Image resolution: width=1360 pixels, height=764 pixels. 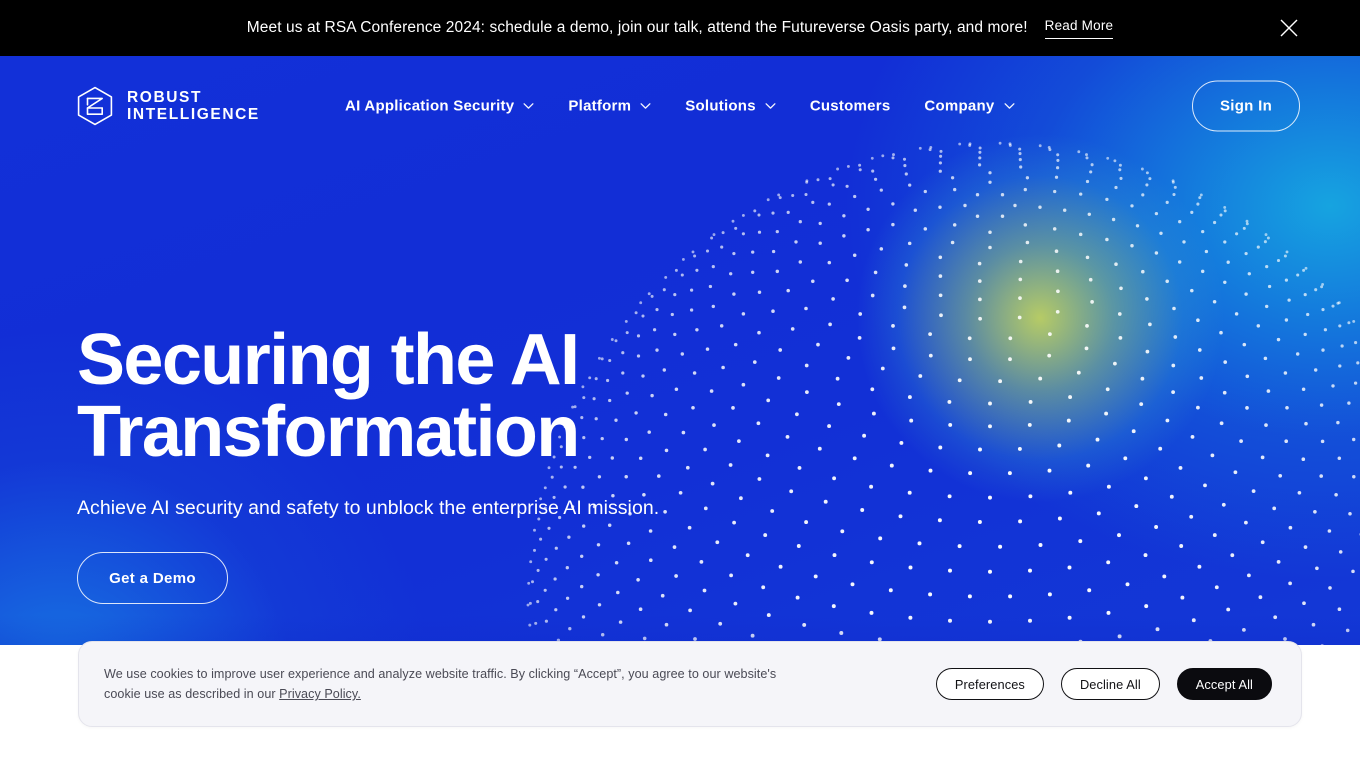 I want to click on nav-item-customers: Customers, so click(x=850, y=106).